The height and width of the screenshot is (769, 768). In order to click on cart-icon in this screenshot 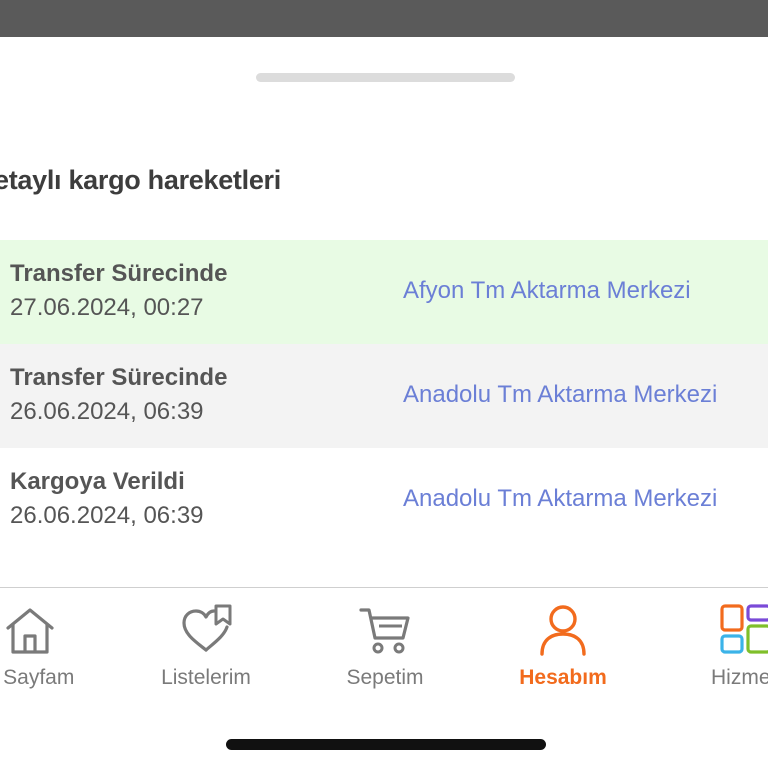, I will do `click(384, 631)`.